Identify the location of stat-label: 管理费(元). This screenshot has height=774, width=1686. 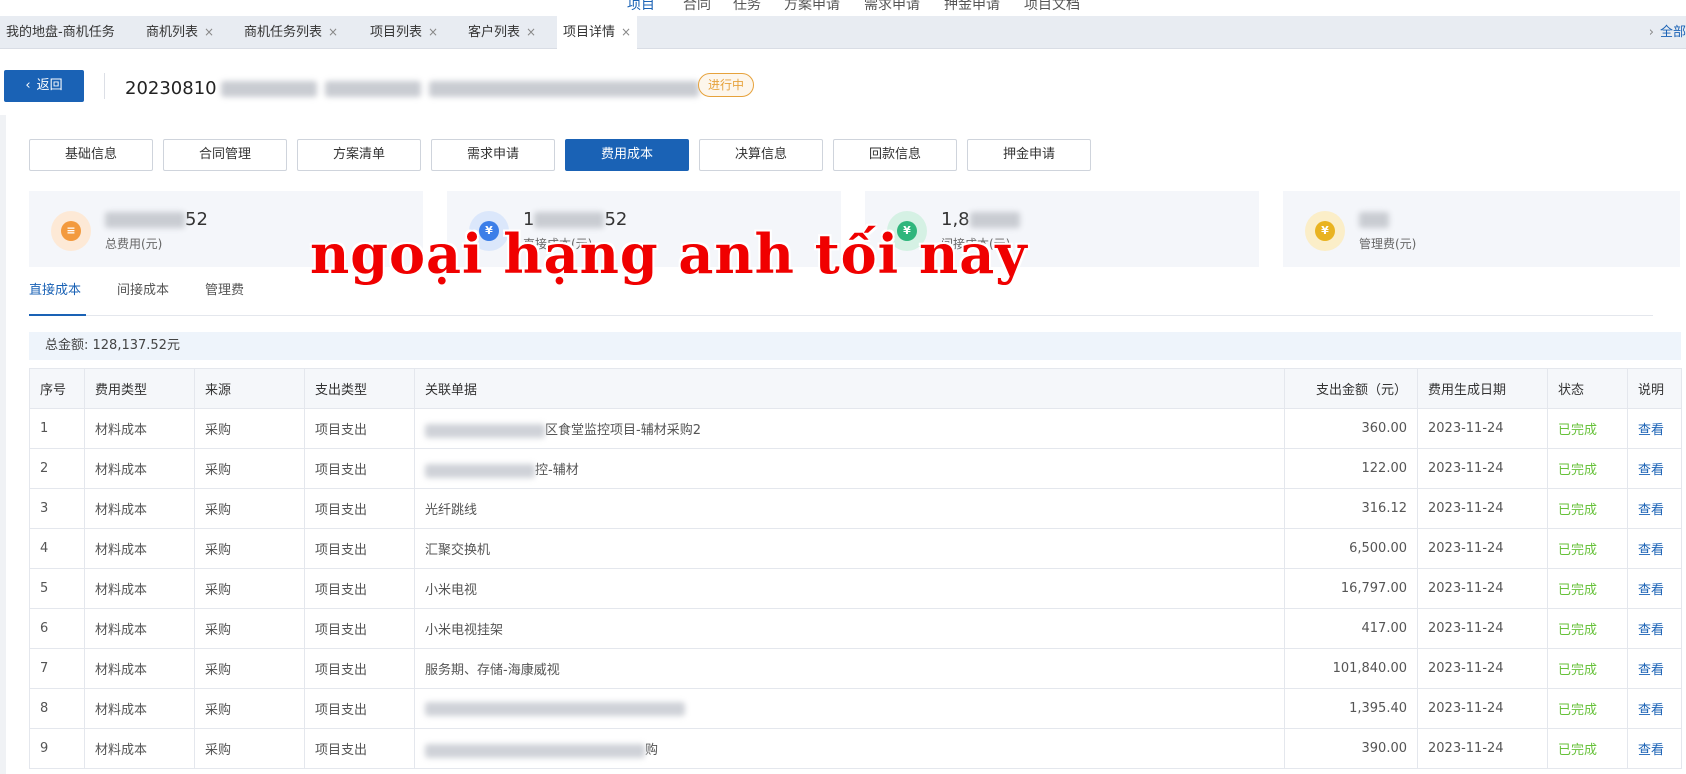
(1388, 244).